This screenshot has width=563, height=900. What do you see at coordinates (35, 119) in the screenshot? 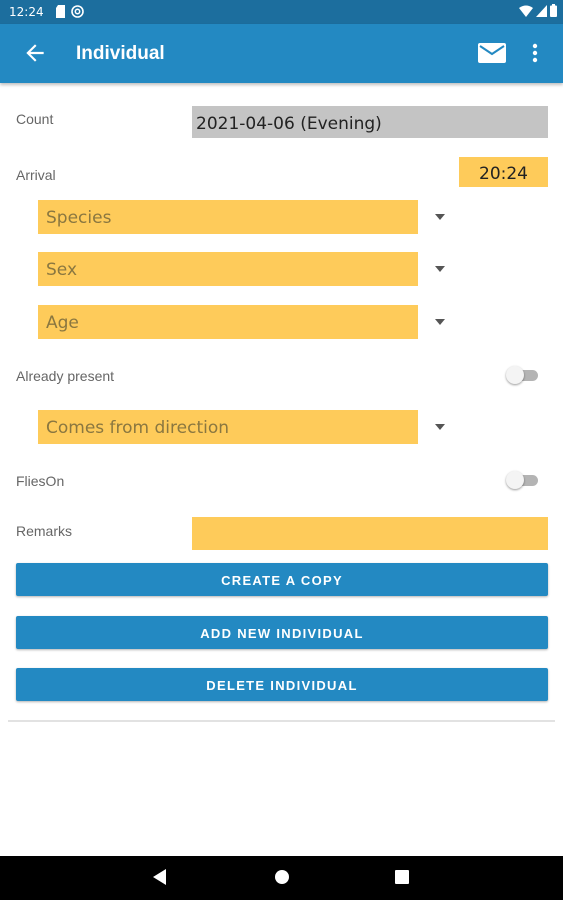
I see `count-label: Count` at bounding box center [35, 119].